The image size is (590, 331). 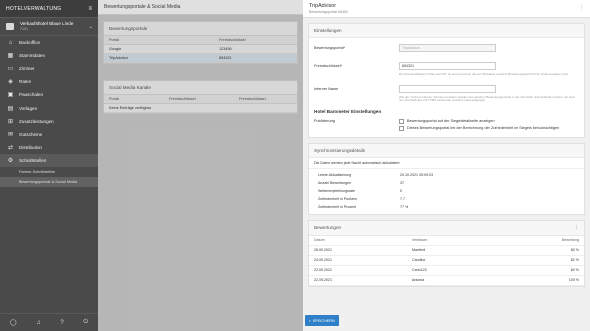 I want to click on barometer-title: Hotel Barometer Einstellungen, so click(x=348, y=111).